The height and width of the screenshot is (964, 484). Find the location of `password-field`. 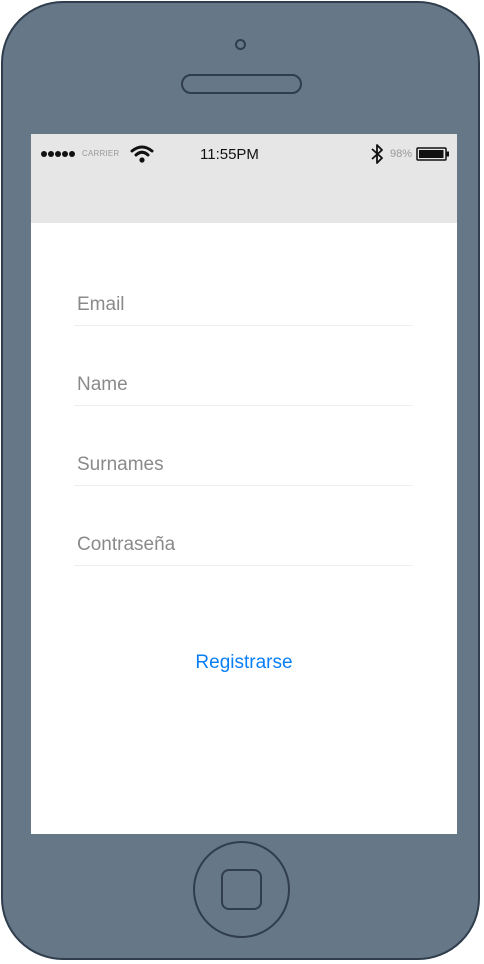

password-field is located at coordinates (243, 545).